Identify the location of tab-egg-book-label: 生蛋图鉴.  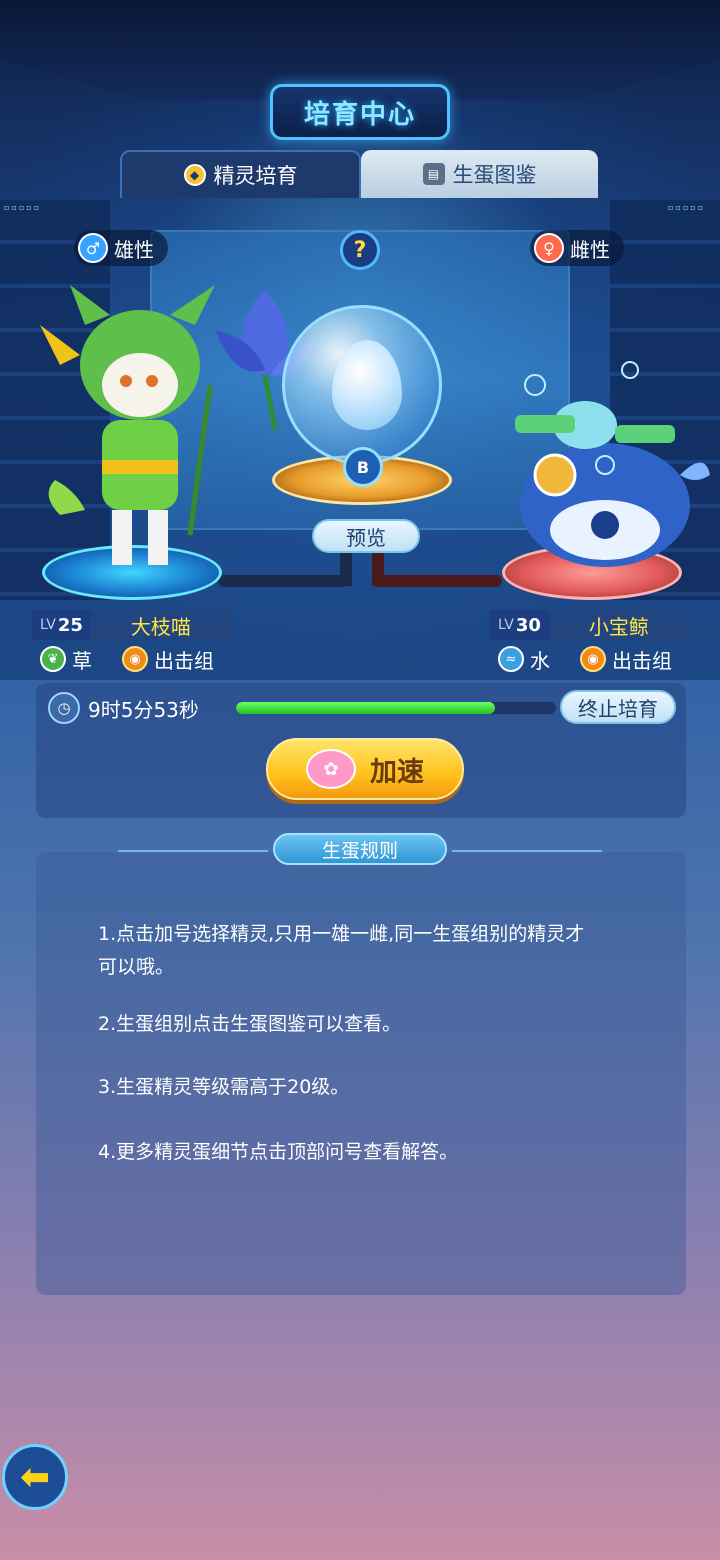
(494, 175).